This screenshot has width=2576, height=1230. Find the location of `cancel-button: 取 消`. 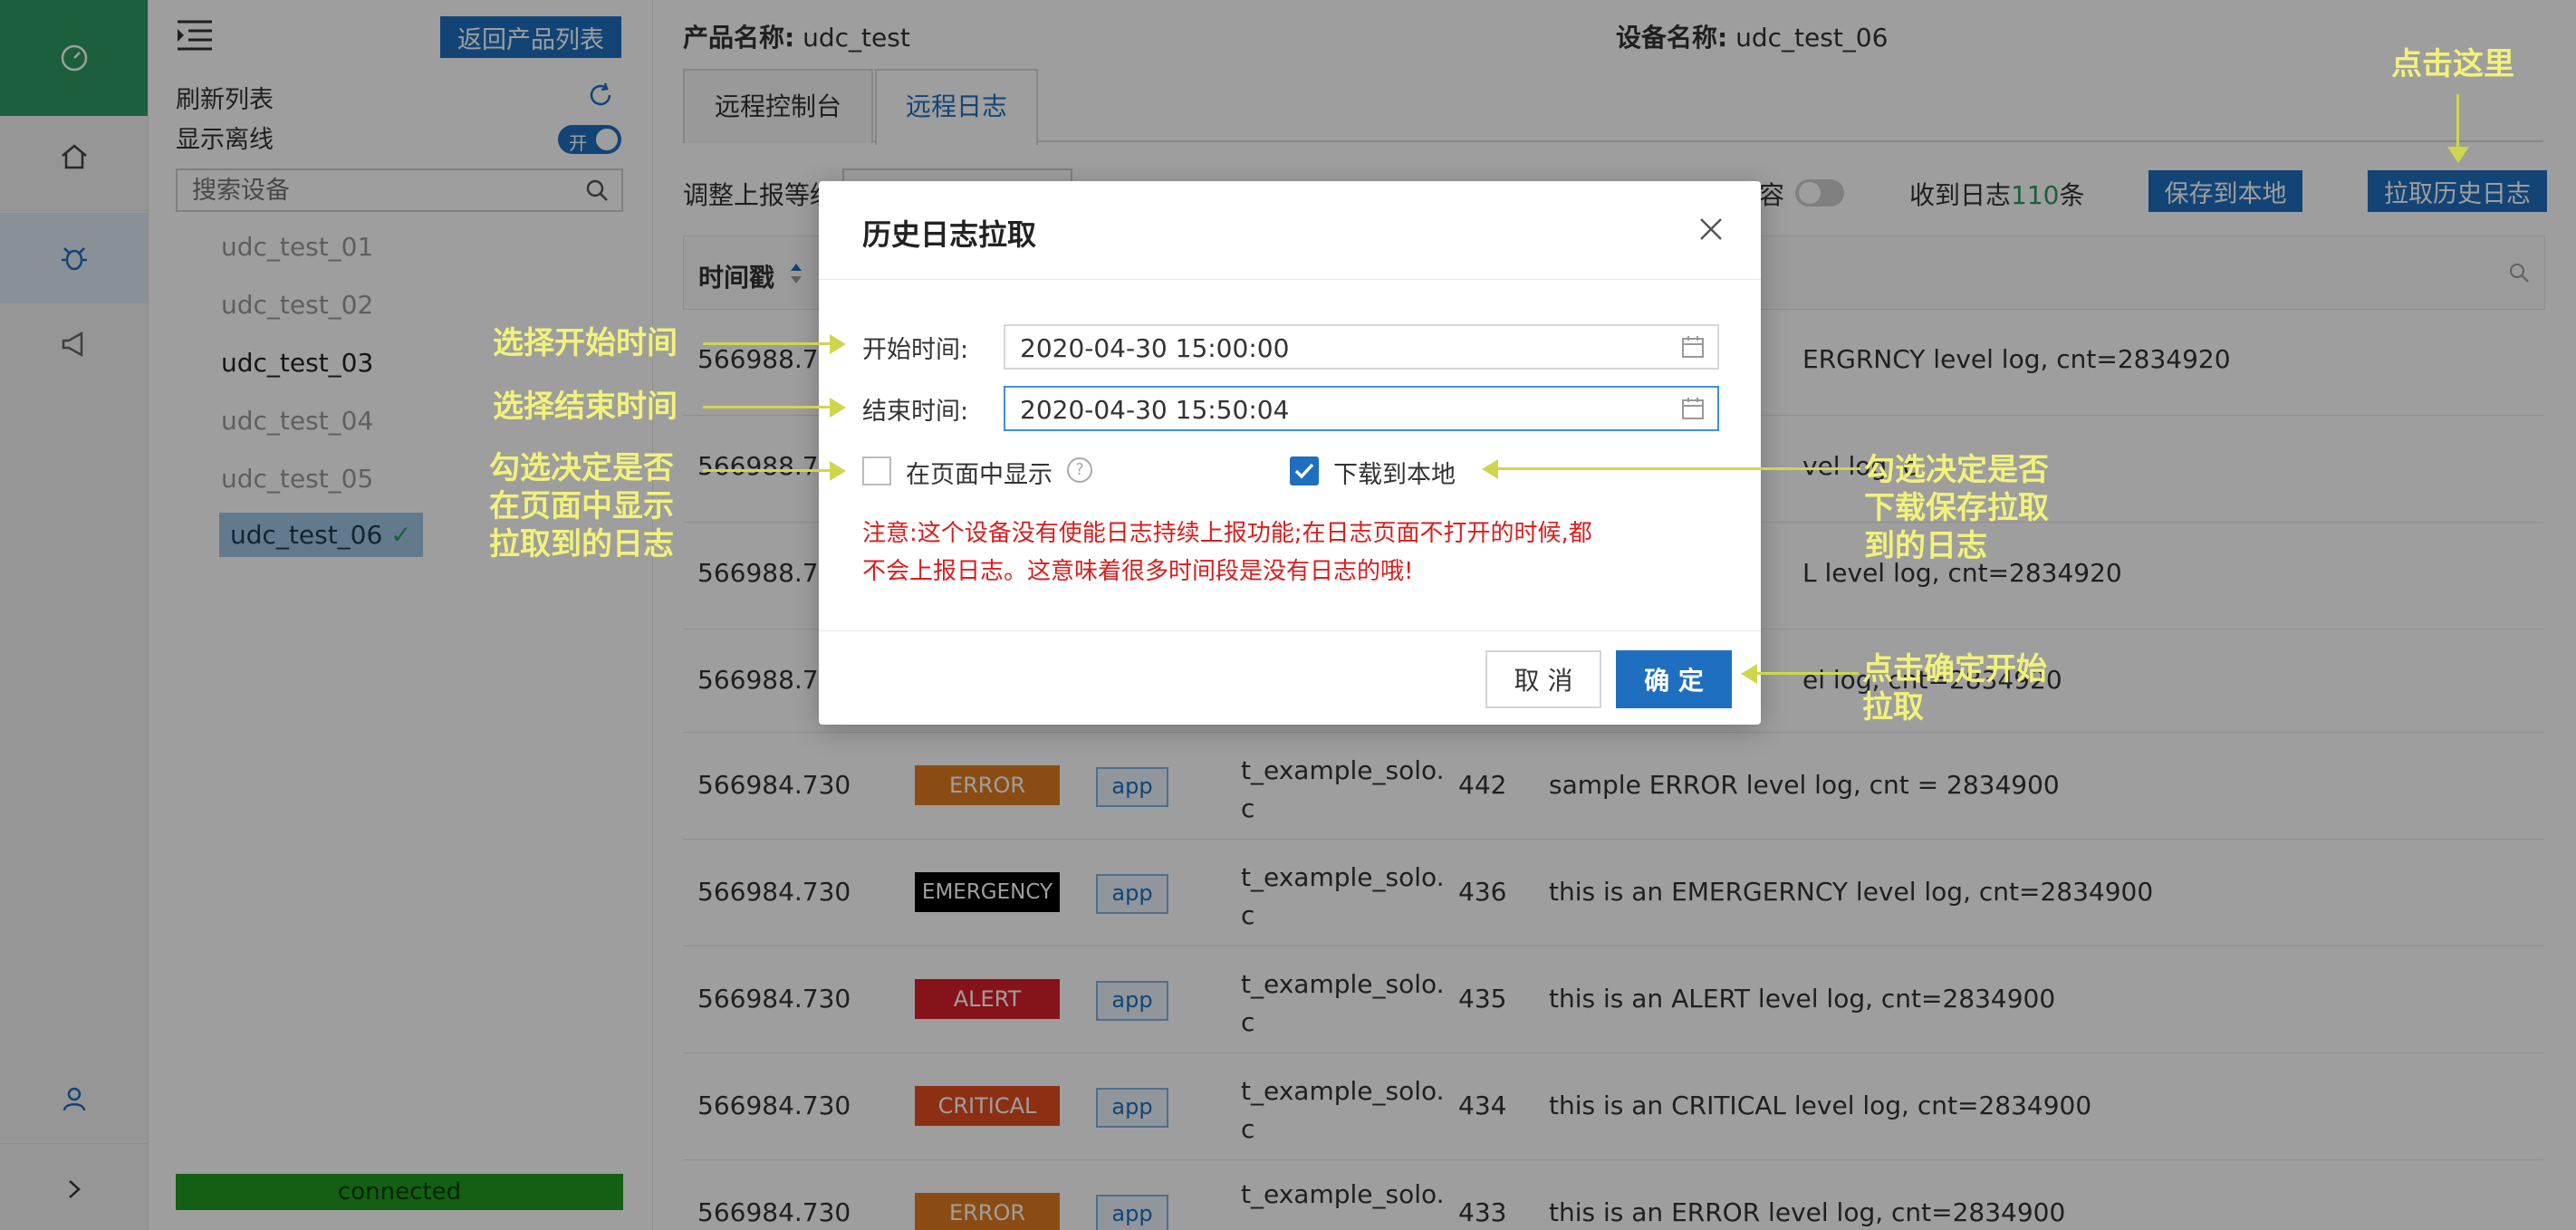

cancel-button: 取 消 is located at coordinates (1543, 679).